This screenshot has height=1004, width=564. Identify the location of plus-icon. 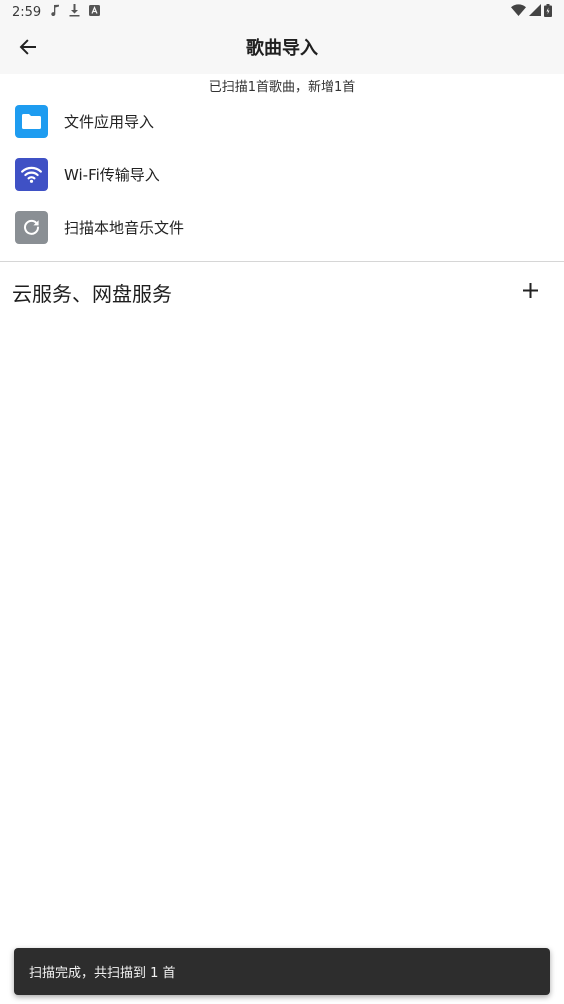
(530, 292).